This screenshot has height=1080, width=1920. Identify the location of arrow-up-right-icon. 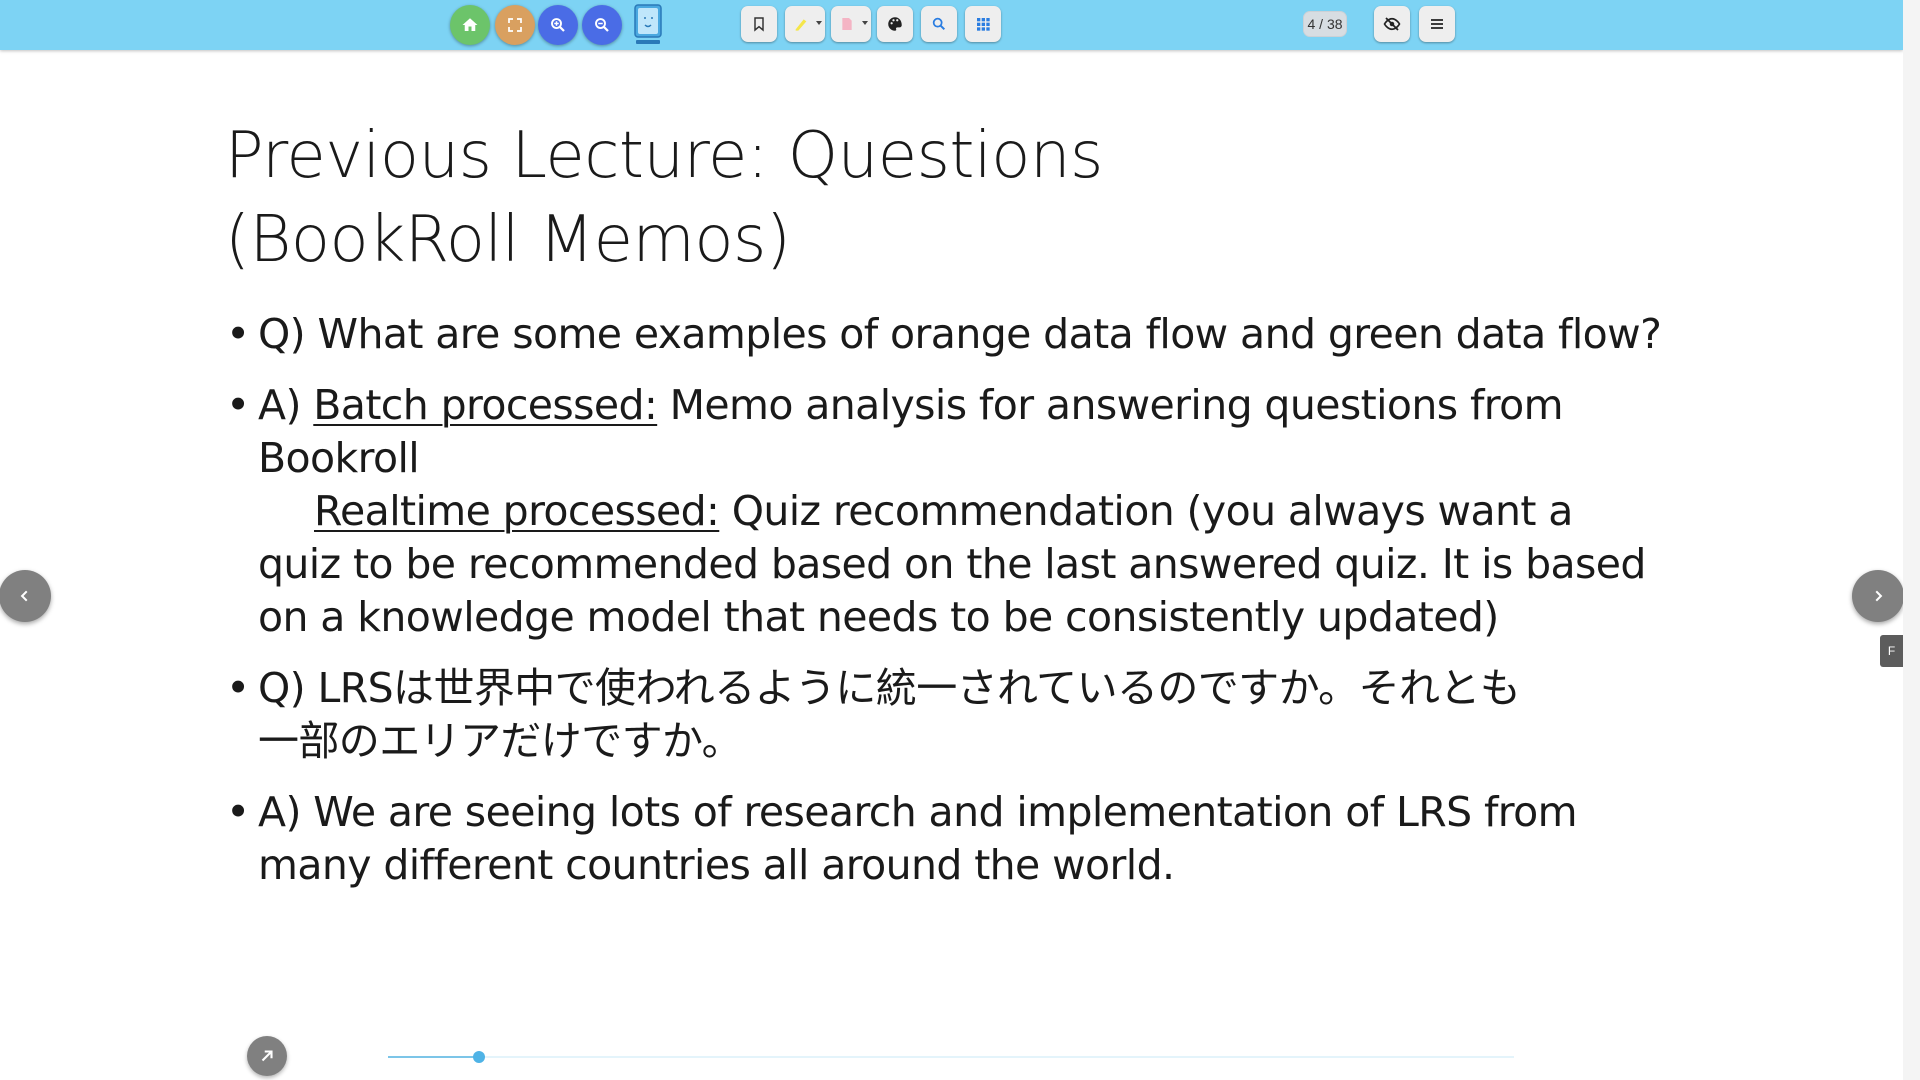
(267, 1056).